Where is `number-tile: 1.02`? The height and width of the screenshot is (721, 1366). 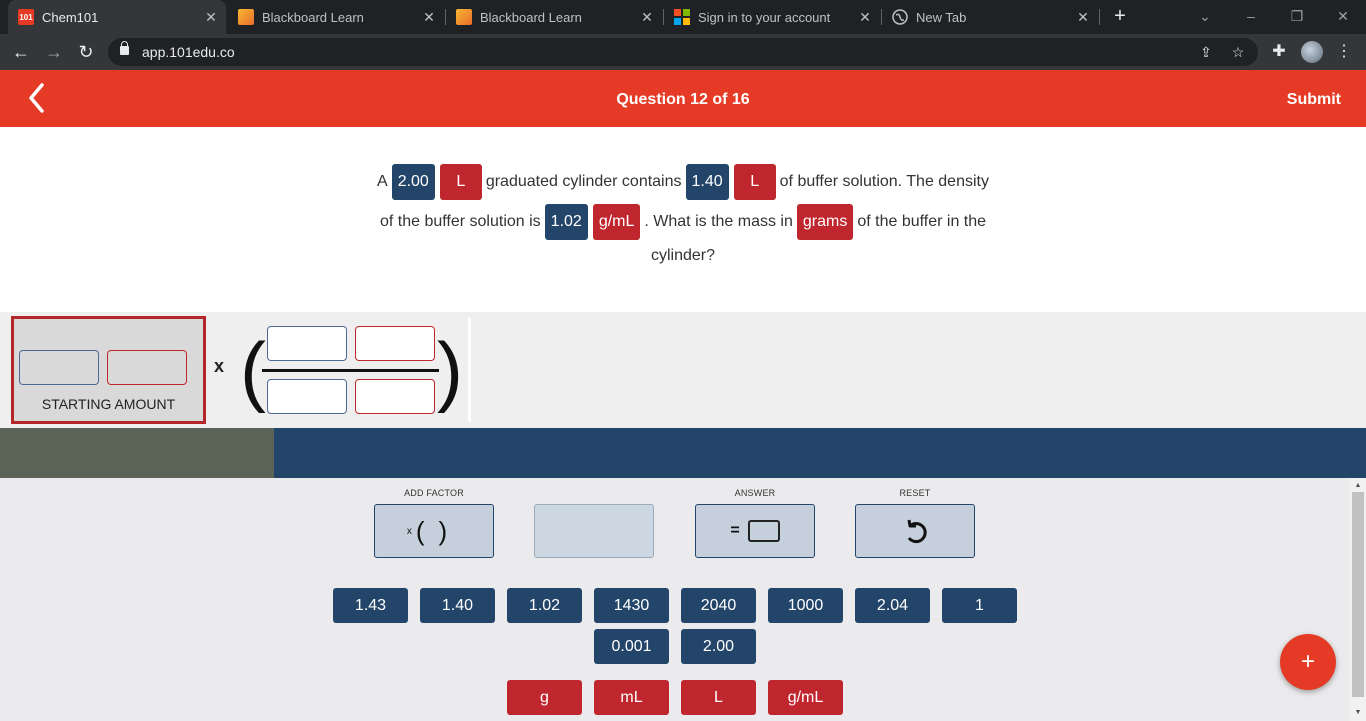
number-tile: 1.02 is located at coordinates (544, 605).